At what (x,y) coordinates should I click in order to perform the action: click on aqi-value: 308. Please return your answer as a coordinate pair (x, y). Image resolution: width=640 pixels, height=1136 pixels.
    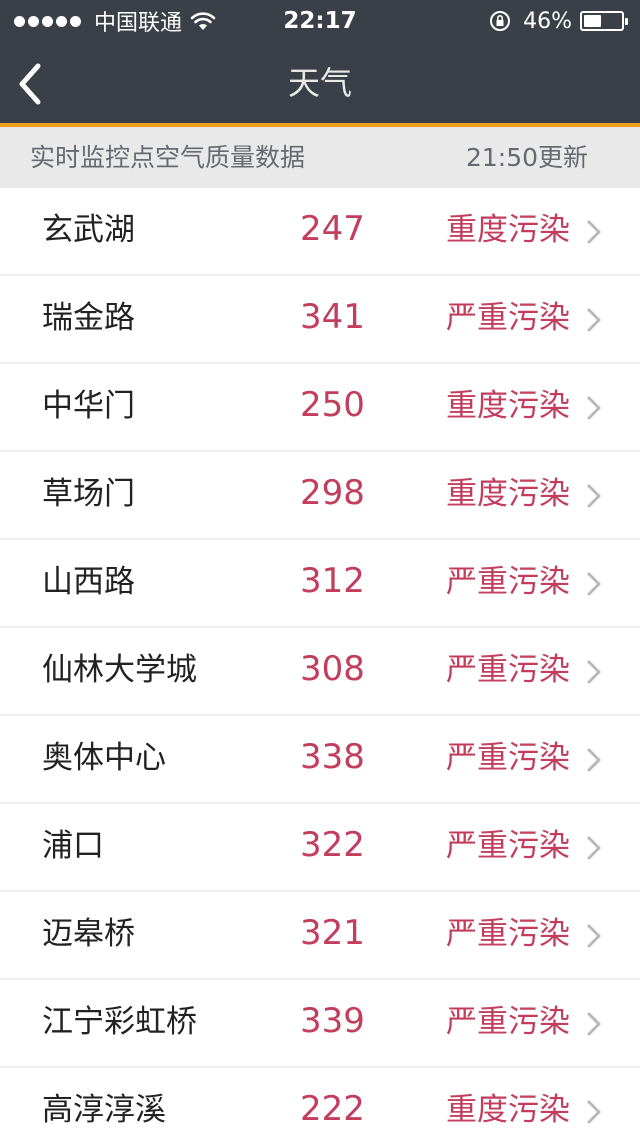
    Looking at the image, I should click on (332, 669).